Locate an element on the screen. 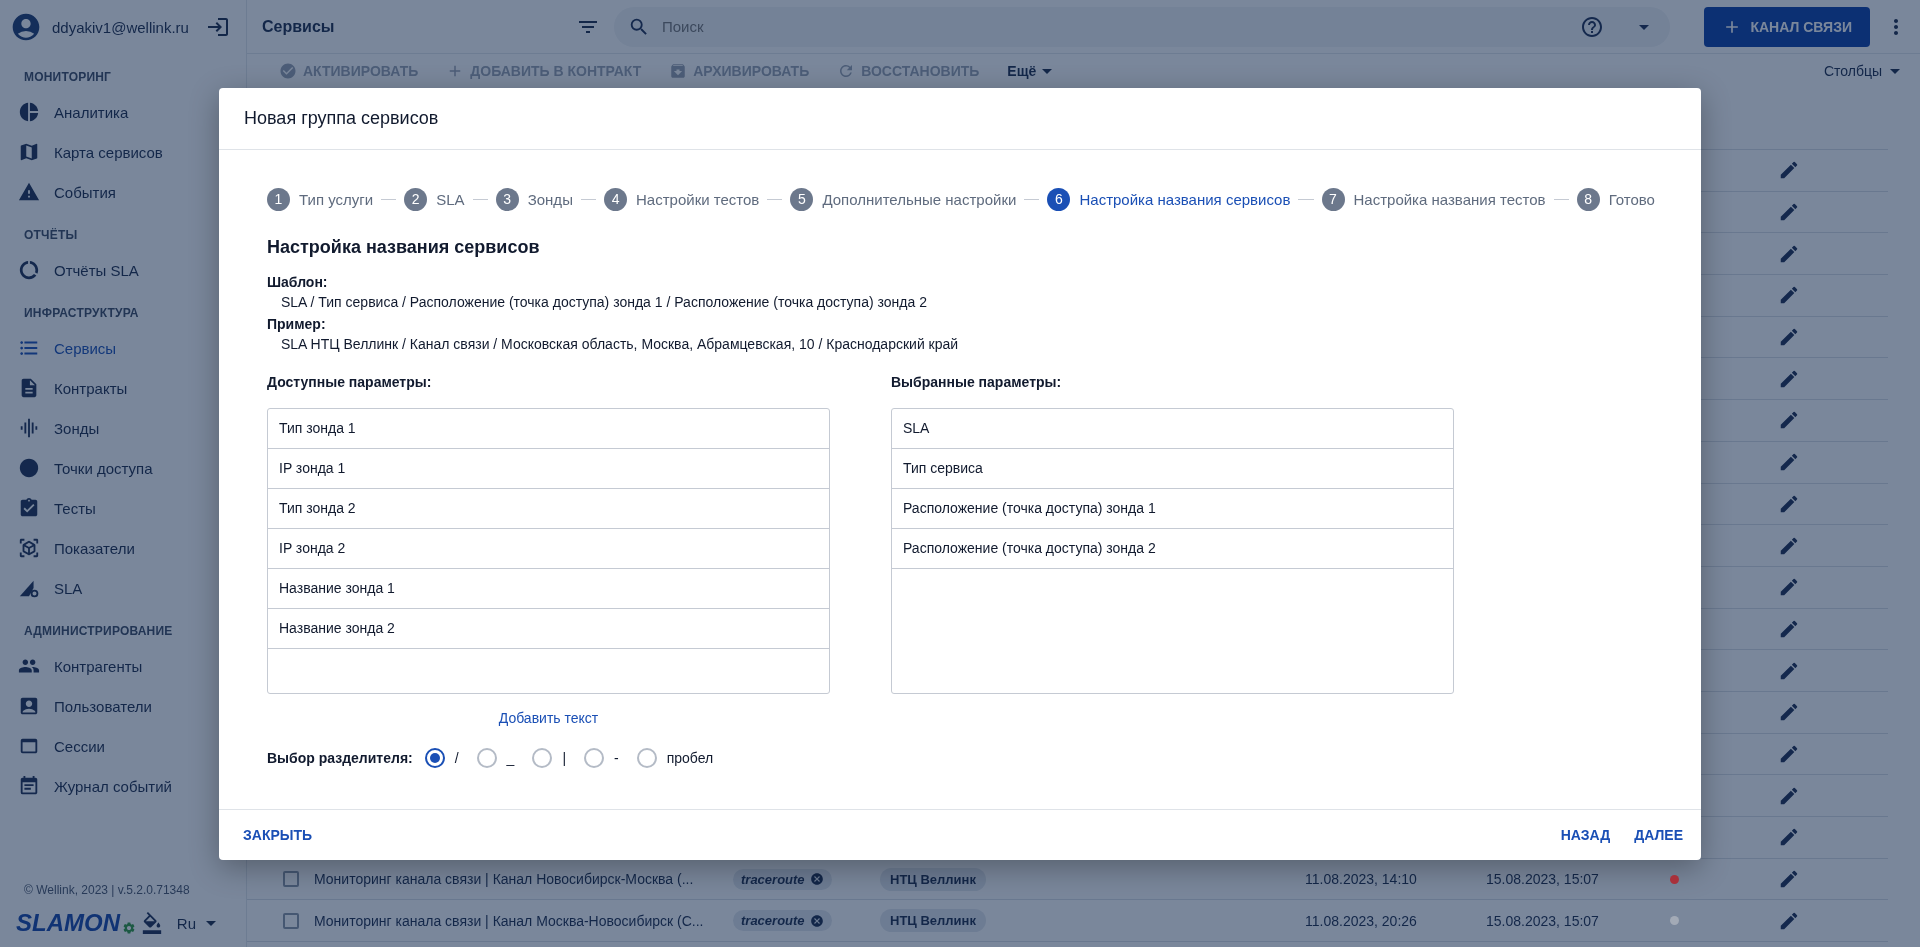  parameter-item: Расположение (точка доступа) зонда 2 is located at coordinates (1172, 548).